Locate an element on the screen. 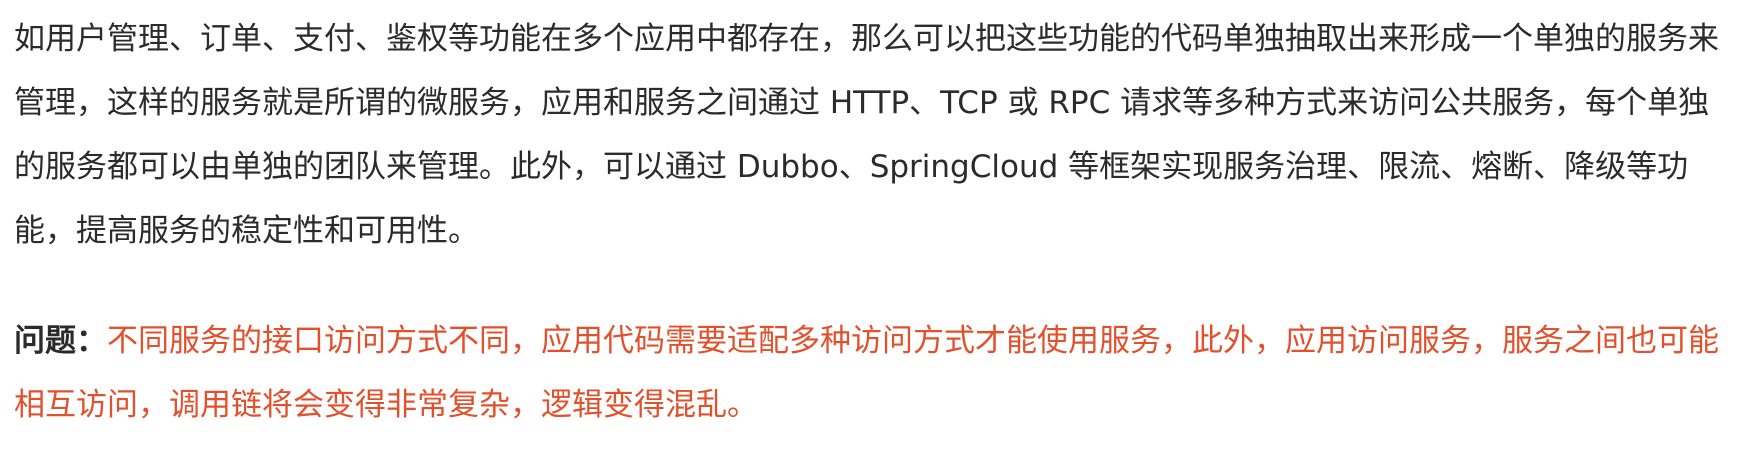 Image resolution: width=1750 pixels, height=474 pixels. problem-label: 问题： is located at coordinates (60, 341).